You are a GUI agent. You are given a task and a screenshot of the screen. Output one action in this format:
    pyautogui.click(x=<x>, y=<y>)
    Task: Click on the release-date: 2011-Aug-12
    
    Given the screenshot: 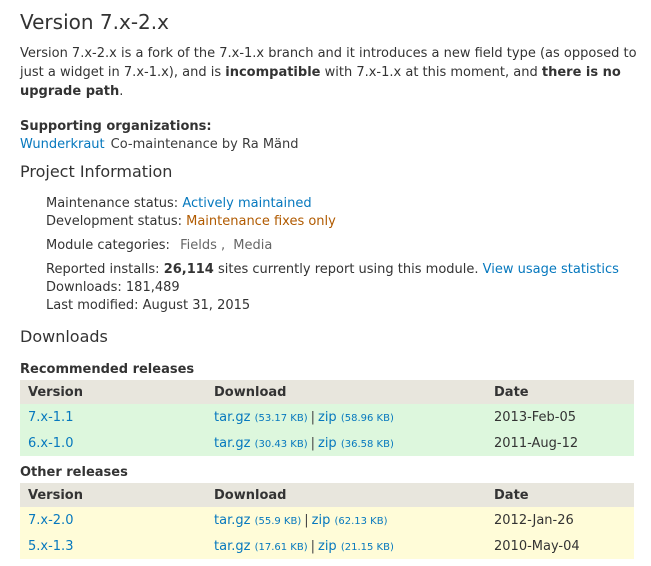 What is the action you would take?
    pyautogui.click(x=560, y=443)
    